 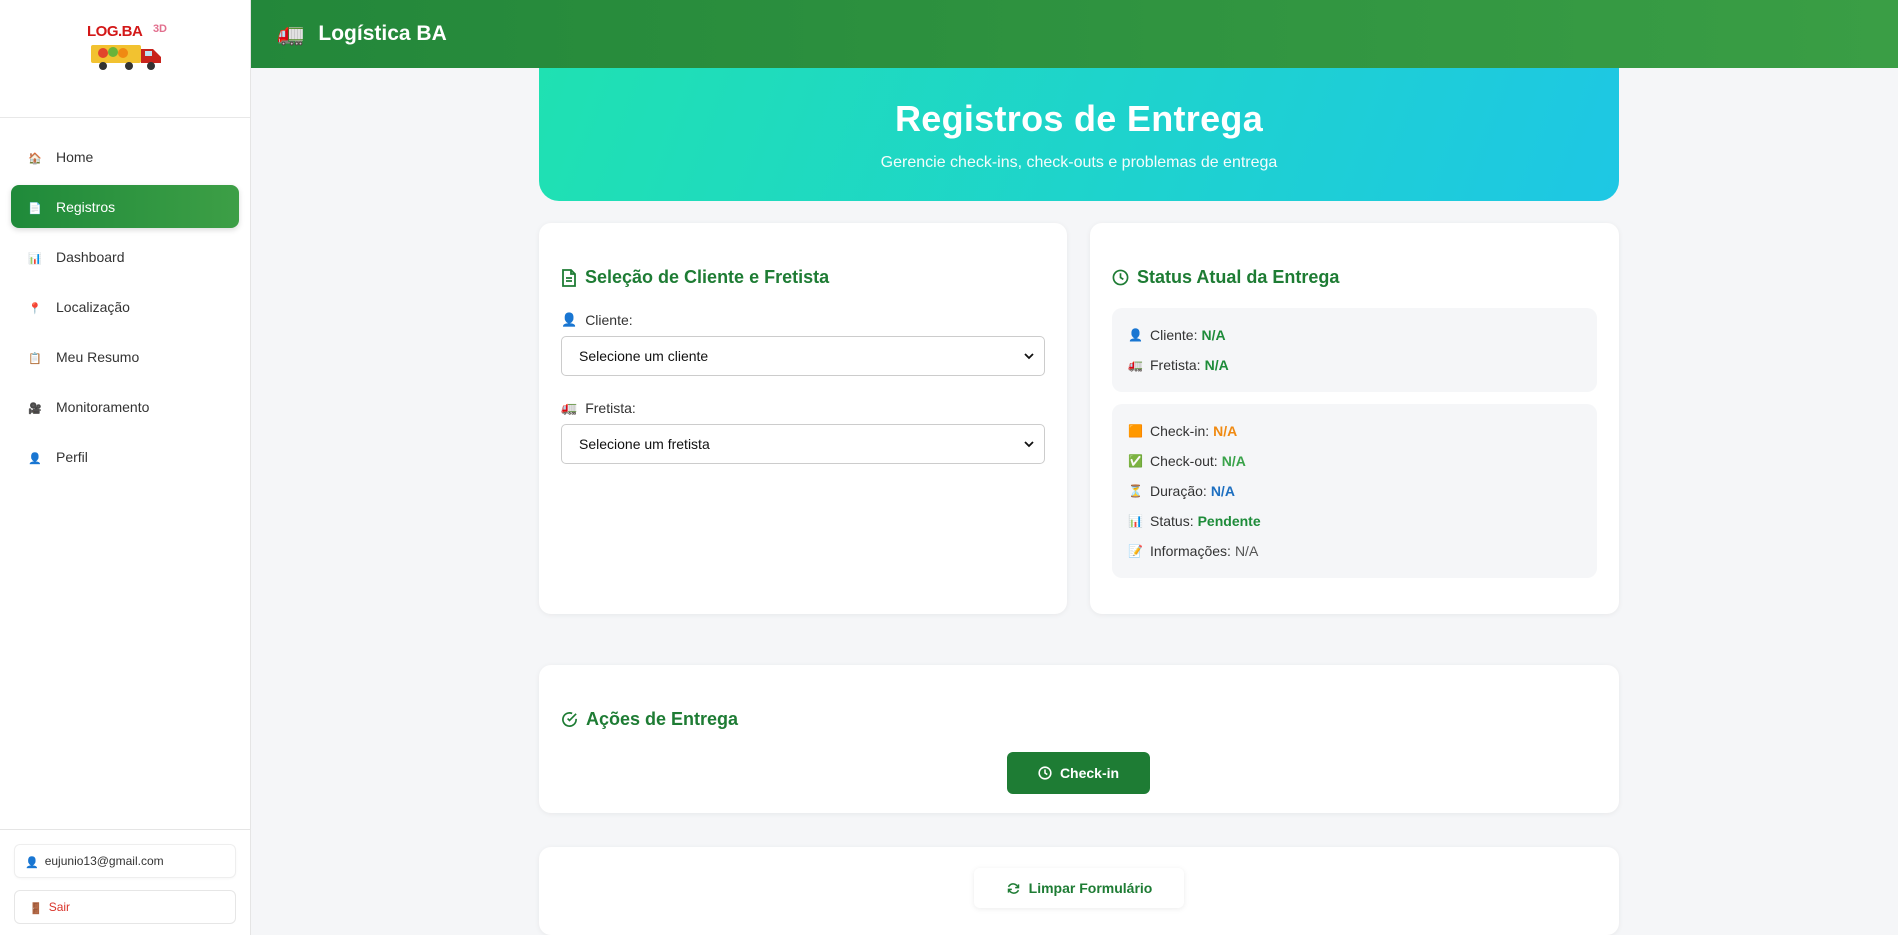 What do you see at coordinates (382, 33) in the screenshot?
I see `app-title: Logística BA` at bounding box center [382, 33].